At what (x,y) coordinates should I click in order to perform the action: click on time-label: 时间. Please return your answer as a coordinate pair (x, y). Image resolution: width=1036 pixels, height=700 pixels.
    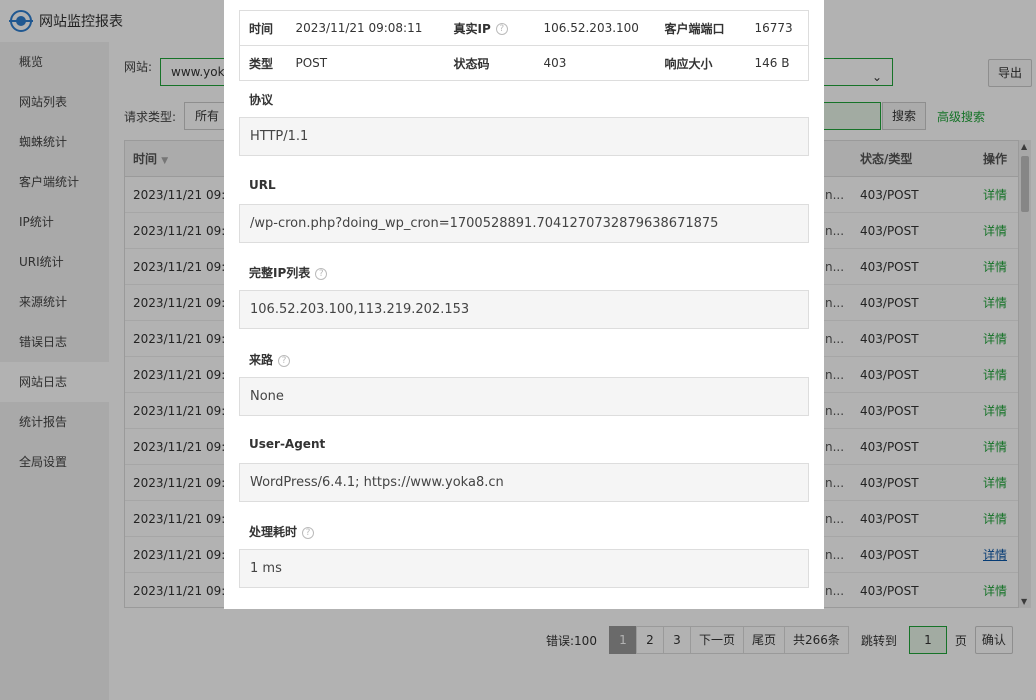
    Looking at the image, I should click on (263, 28).